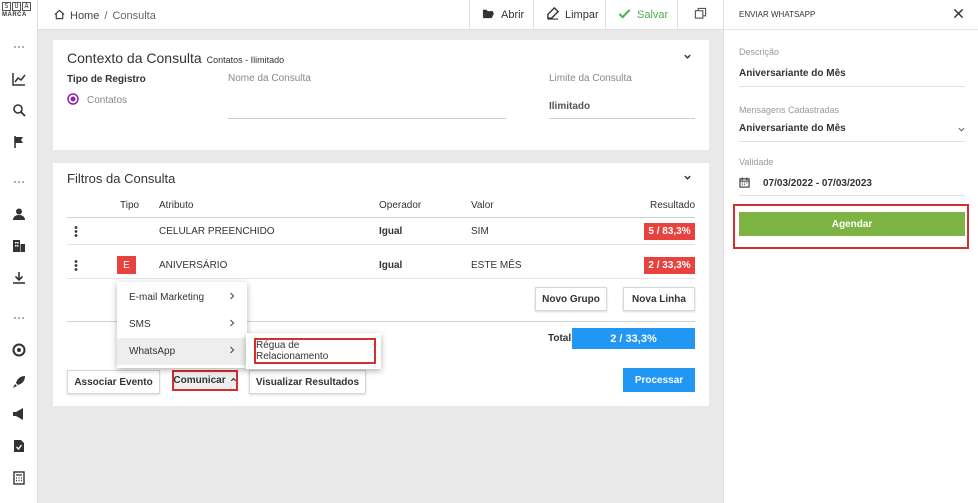 The height and width of the screenshot is (503, 978). I want to click on header-valor: Valor, so click(482, 205).